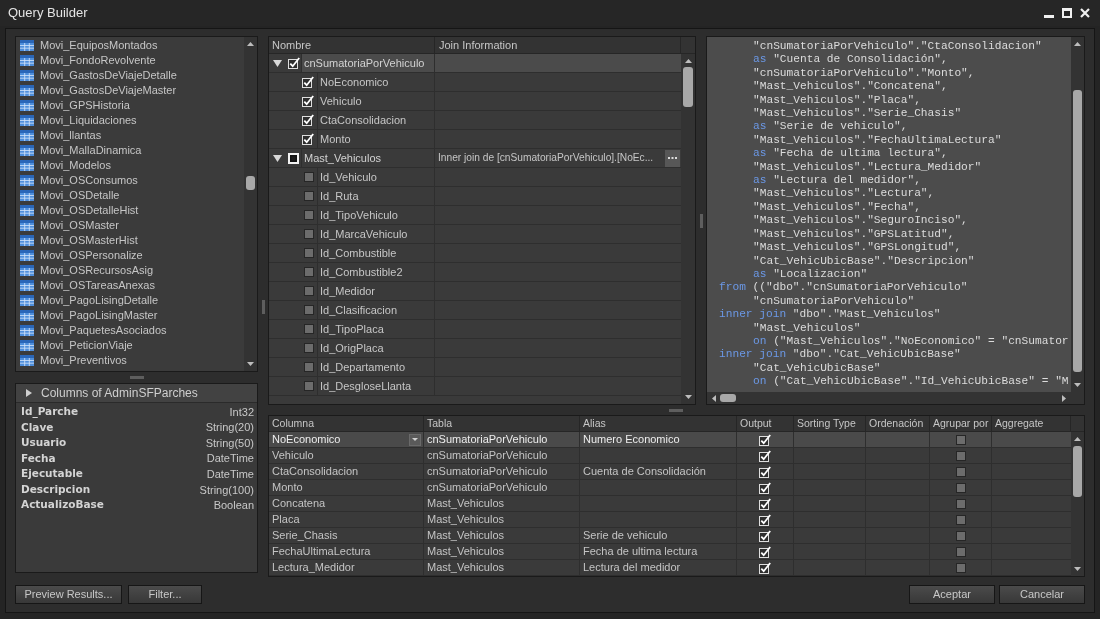 The width and height of the screenshot is (1100, 619). What do you see at coordinates (364, 234) in the screenshot?
I see `column-name: Id_MarcaVehiculo` at bounding box center [364, 234].